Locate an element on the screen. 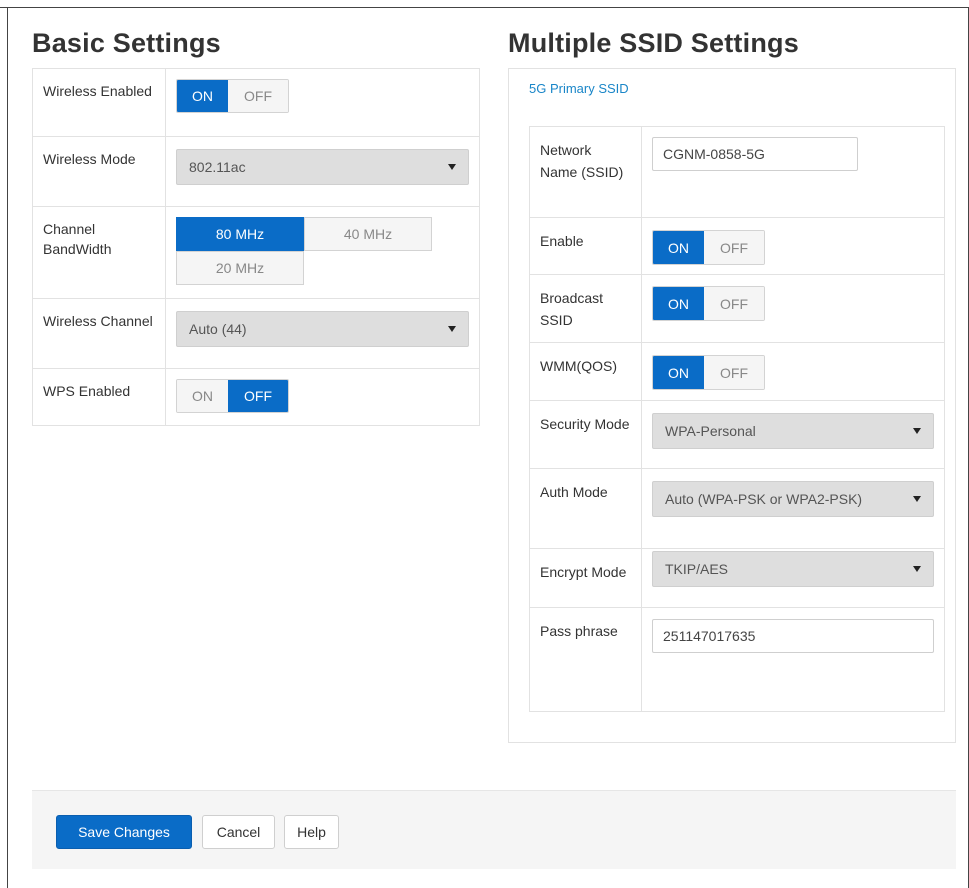  bandwidth-80-button: 80 MHz is located at coordinates (240, 234).